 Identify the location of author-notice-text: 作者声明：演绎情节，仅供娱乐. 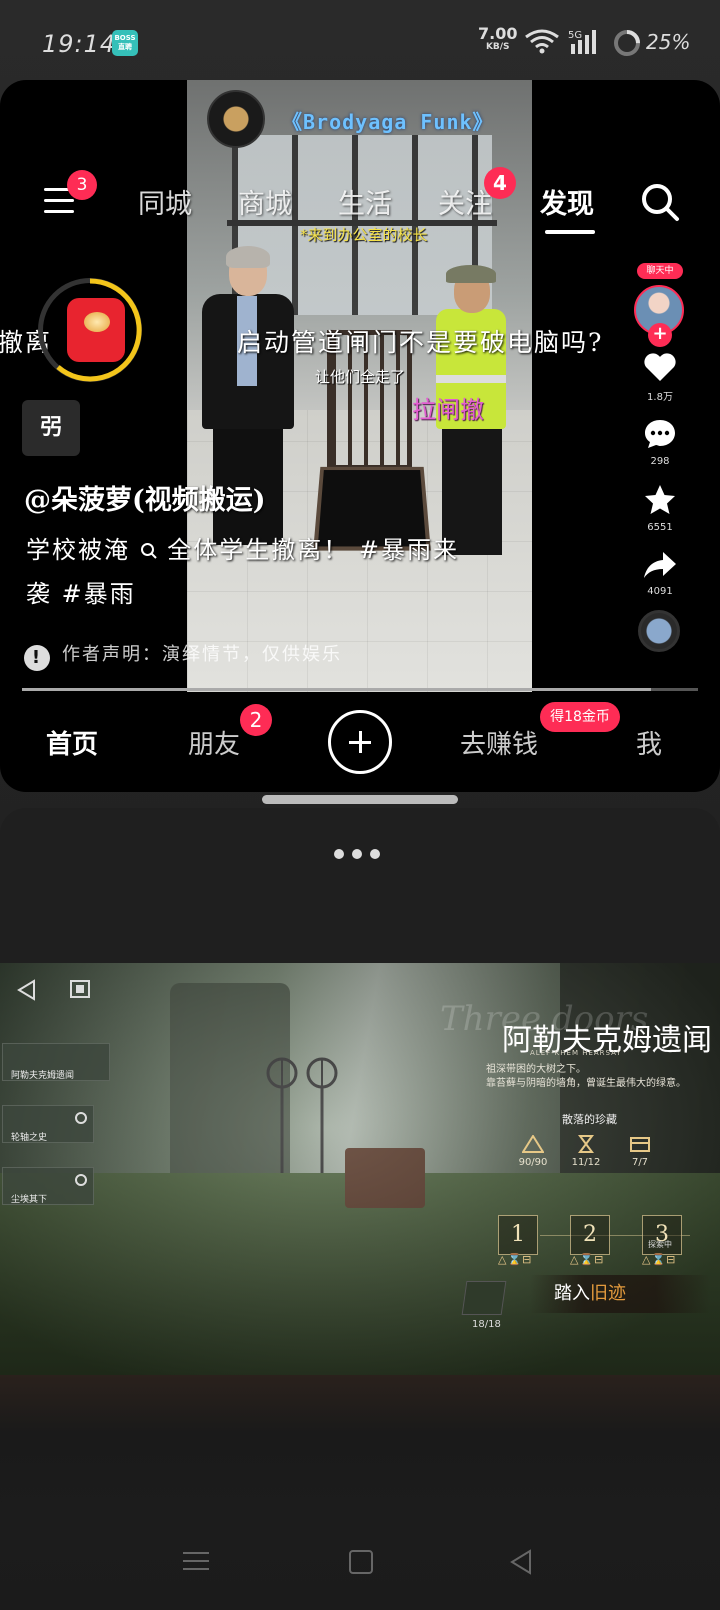
(202, 654).